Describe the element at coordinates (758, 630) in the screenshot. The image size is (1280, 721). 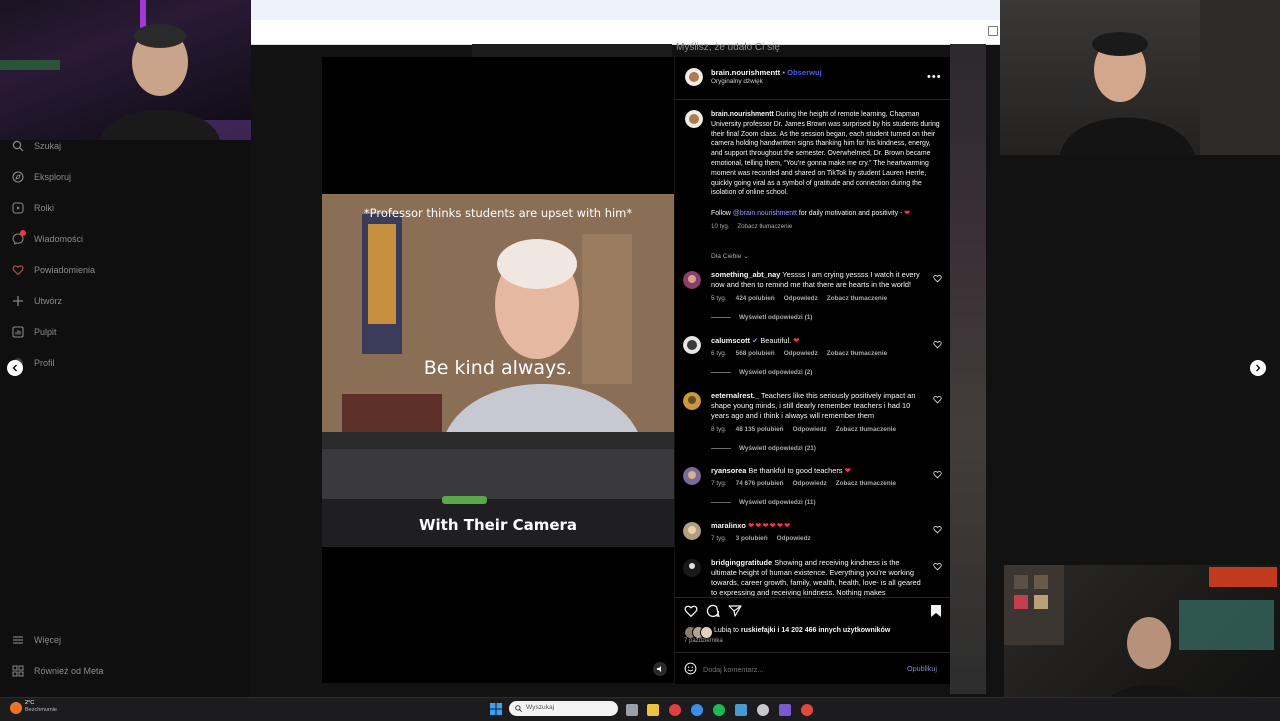
I see `liked-user: ruskiefajki` at that location.